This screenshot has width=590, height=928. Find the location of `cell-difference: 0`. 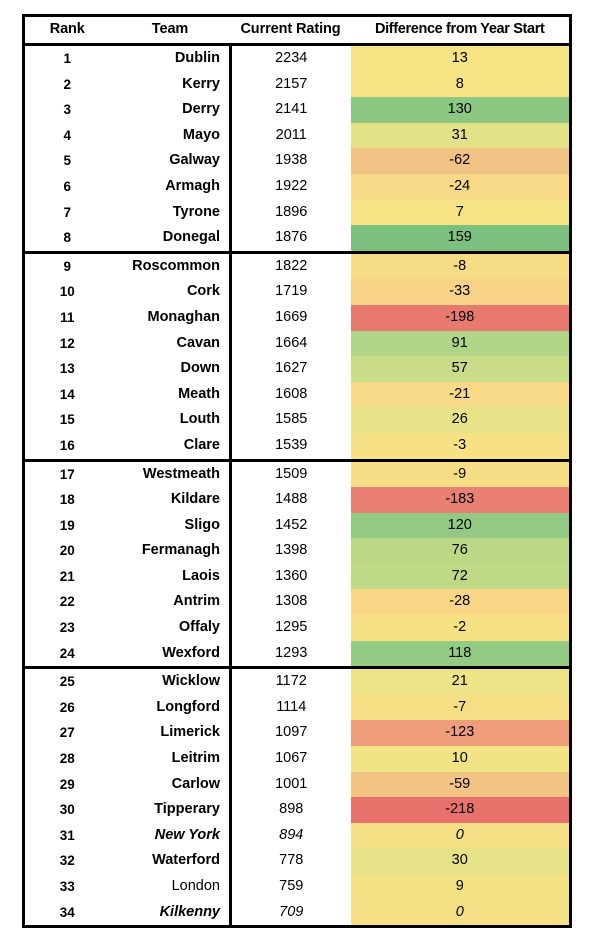

cell-difference: 0 is located at coordinates (460, 835).